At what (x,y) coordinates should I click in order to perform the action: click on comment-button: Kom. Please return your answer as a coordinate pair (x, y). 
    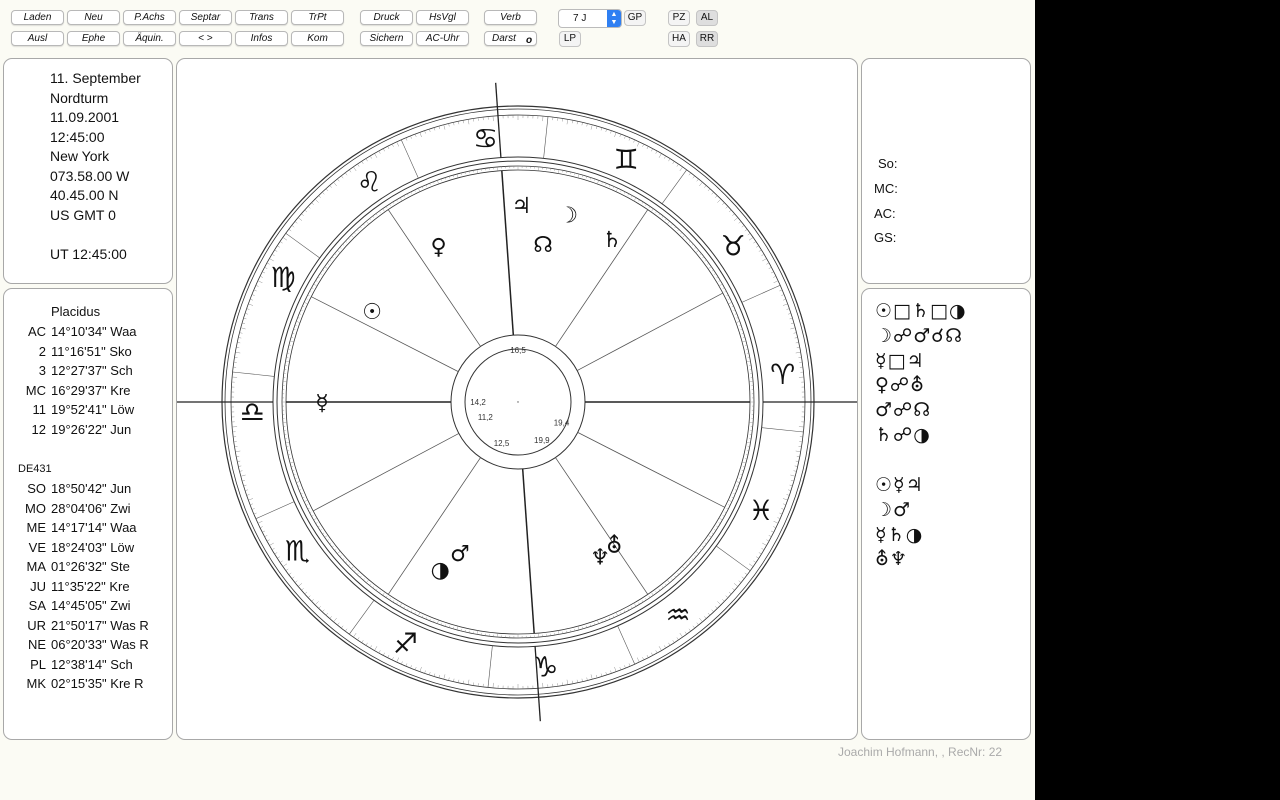
    Looking at the image, I should click on (317, 38).